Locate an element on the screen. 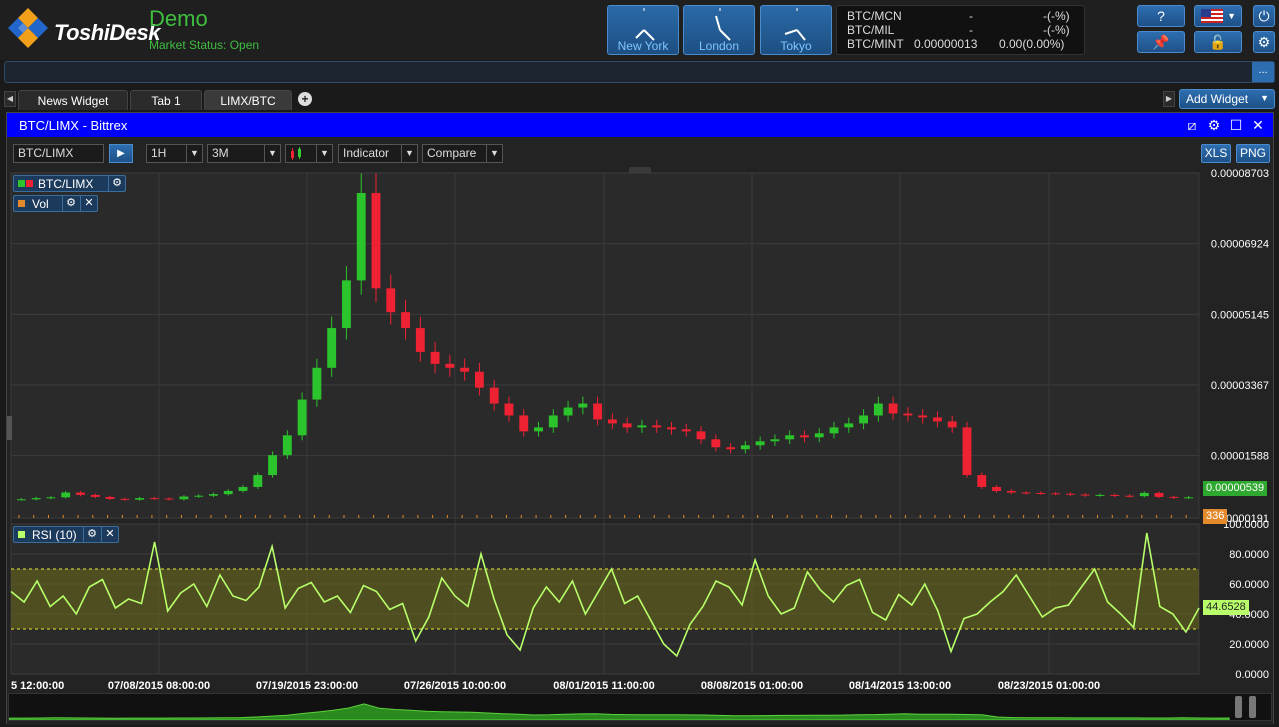  pane-collapse-handle is located at coordinates (640, 170).